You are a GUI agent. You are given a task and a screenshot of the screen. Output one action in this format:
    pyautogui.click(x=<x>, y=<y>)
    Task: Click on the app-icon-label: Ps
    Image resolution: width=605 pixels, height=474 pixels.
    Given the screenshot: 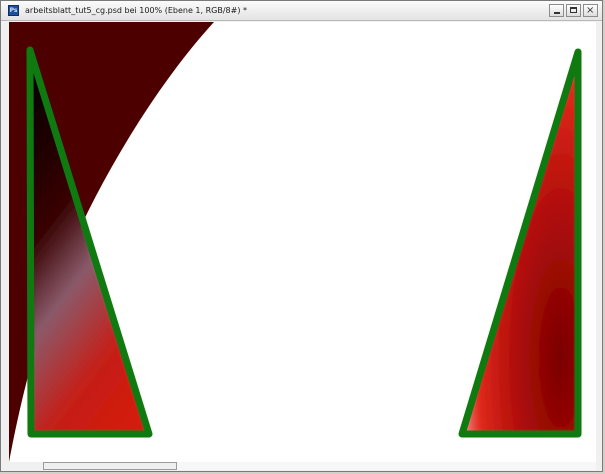 What is the action you would take?
    pyautogui.click(x=13, y=10)
    